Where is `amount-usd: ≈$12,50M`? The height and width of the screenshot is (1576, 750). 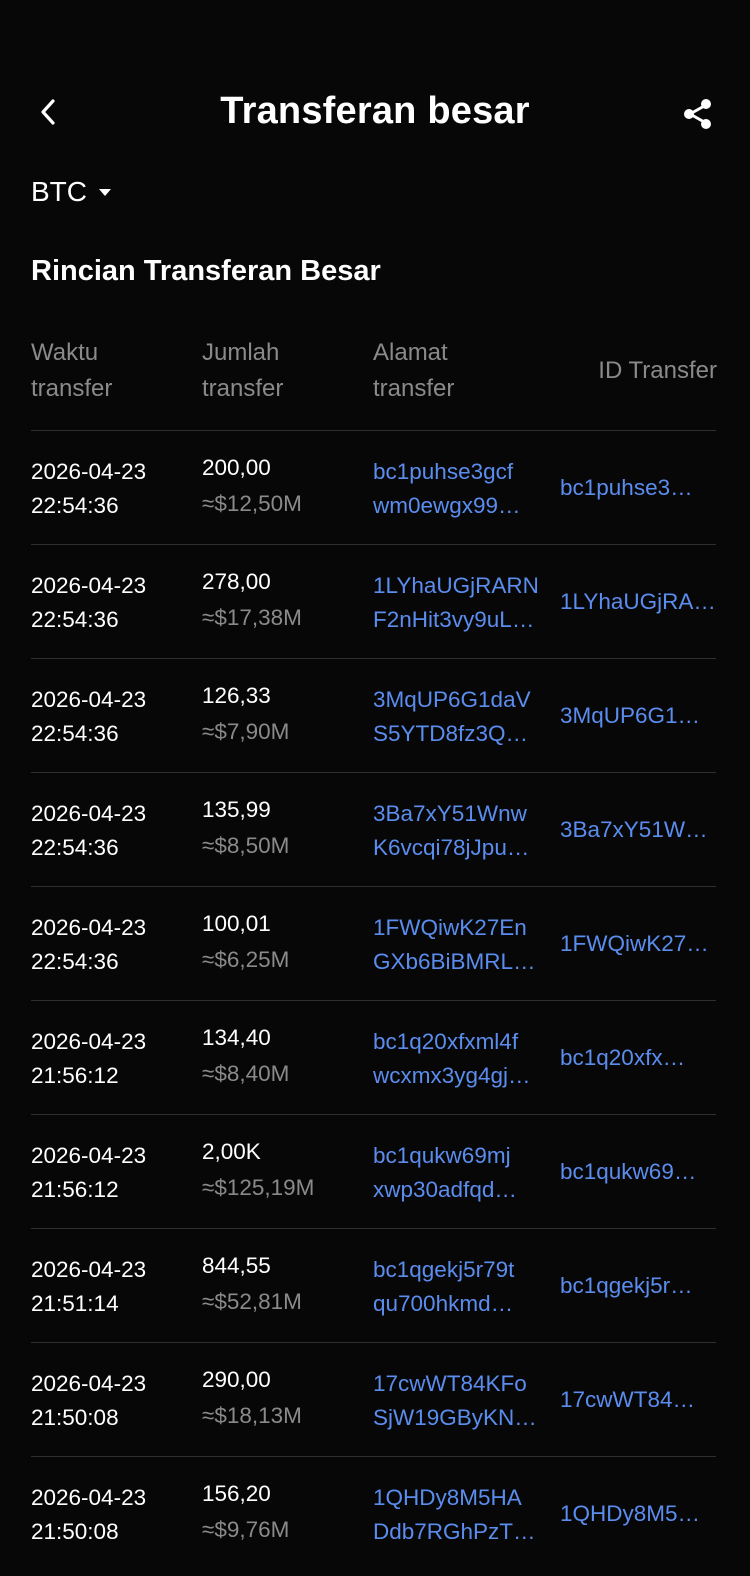 amount-usd: ≈$12,50M is located at coordinates (252, 503).